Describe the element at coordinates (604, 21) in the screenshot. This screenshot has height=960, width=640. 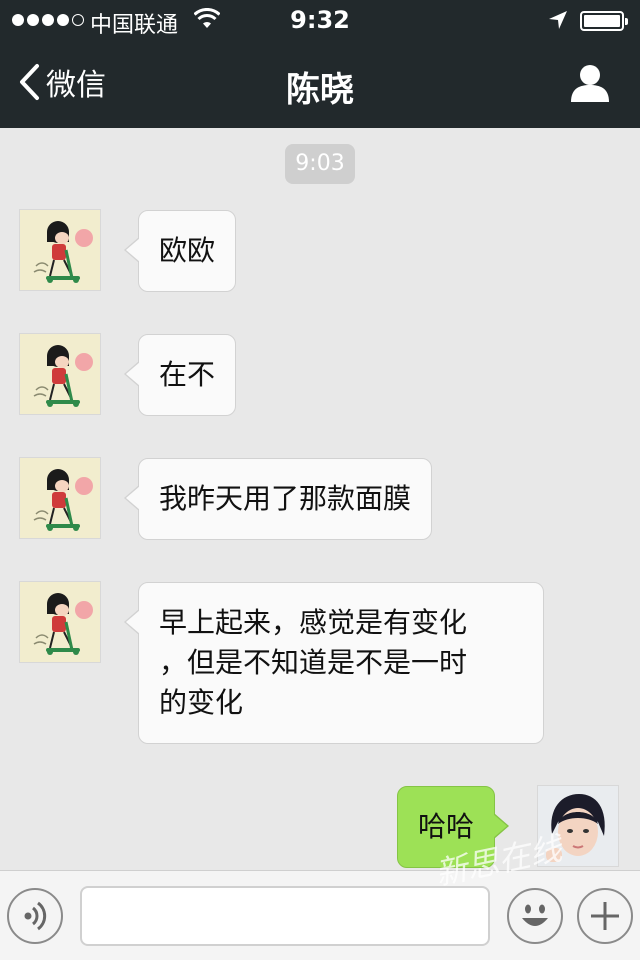
I see `battery-icon` at that location.